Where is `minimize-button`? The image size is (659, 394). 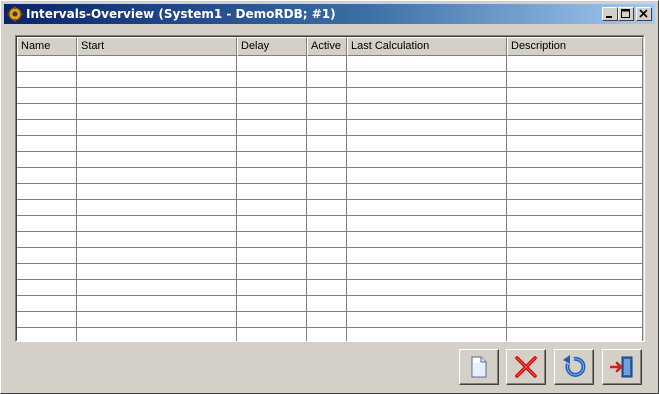 minimize-button is located at coordinates (610, 14).